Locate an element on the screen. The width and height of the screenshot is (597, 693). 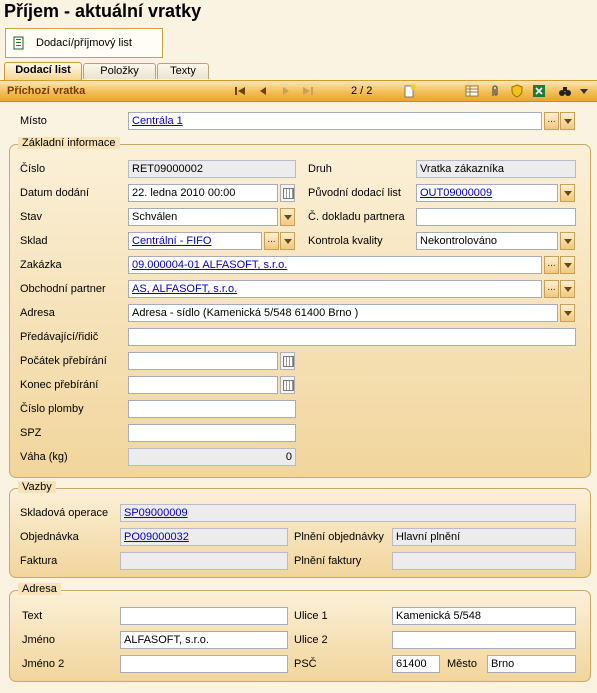
plneni-fakt-field is located at coordinates (484, 561).